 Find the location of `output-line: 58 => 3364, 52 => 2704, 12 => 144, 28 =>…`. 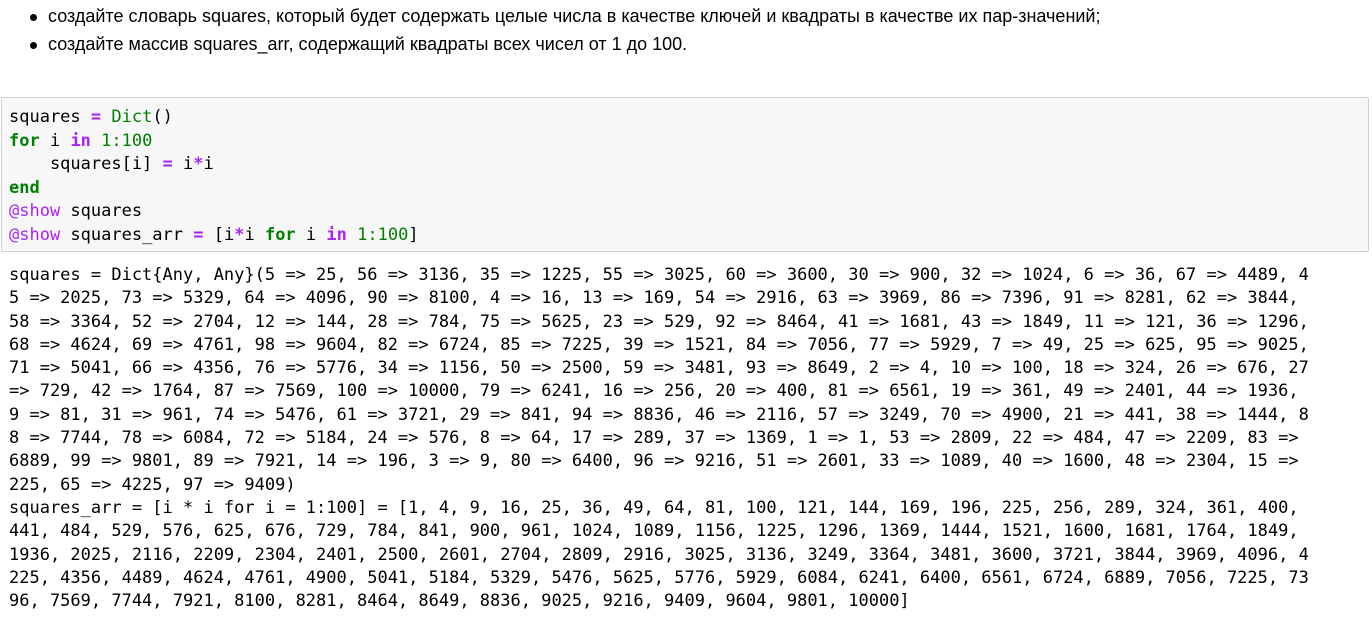

output-line: 58 => 3364, 52 => 2704, 12 => 144, 28 =>… is located at coordinates (659, 321).